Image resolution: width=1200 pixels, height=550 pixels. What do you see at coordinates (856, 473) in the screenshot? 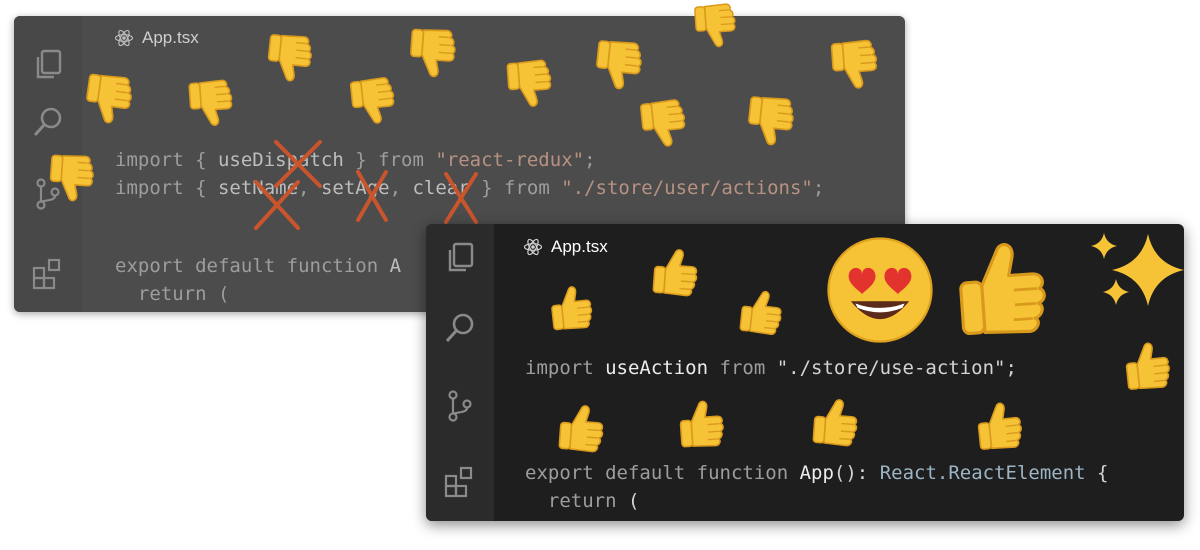
I see `punct: ():` at bounding box center [856, 473].